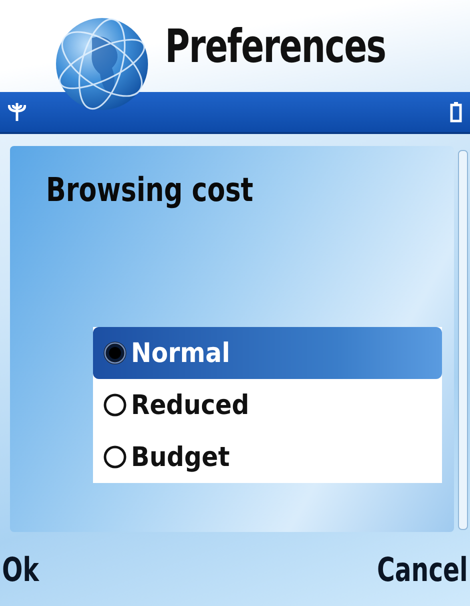  Describe the element at coordinates (267, 405) in the screenshot. I see `option-item: Reduced` at that location.